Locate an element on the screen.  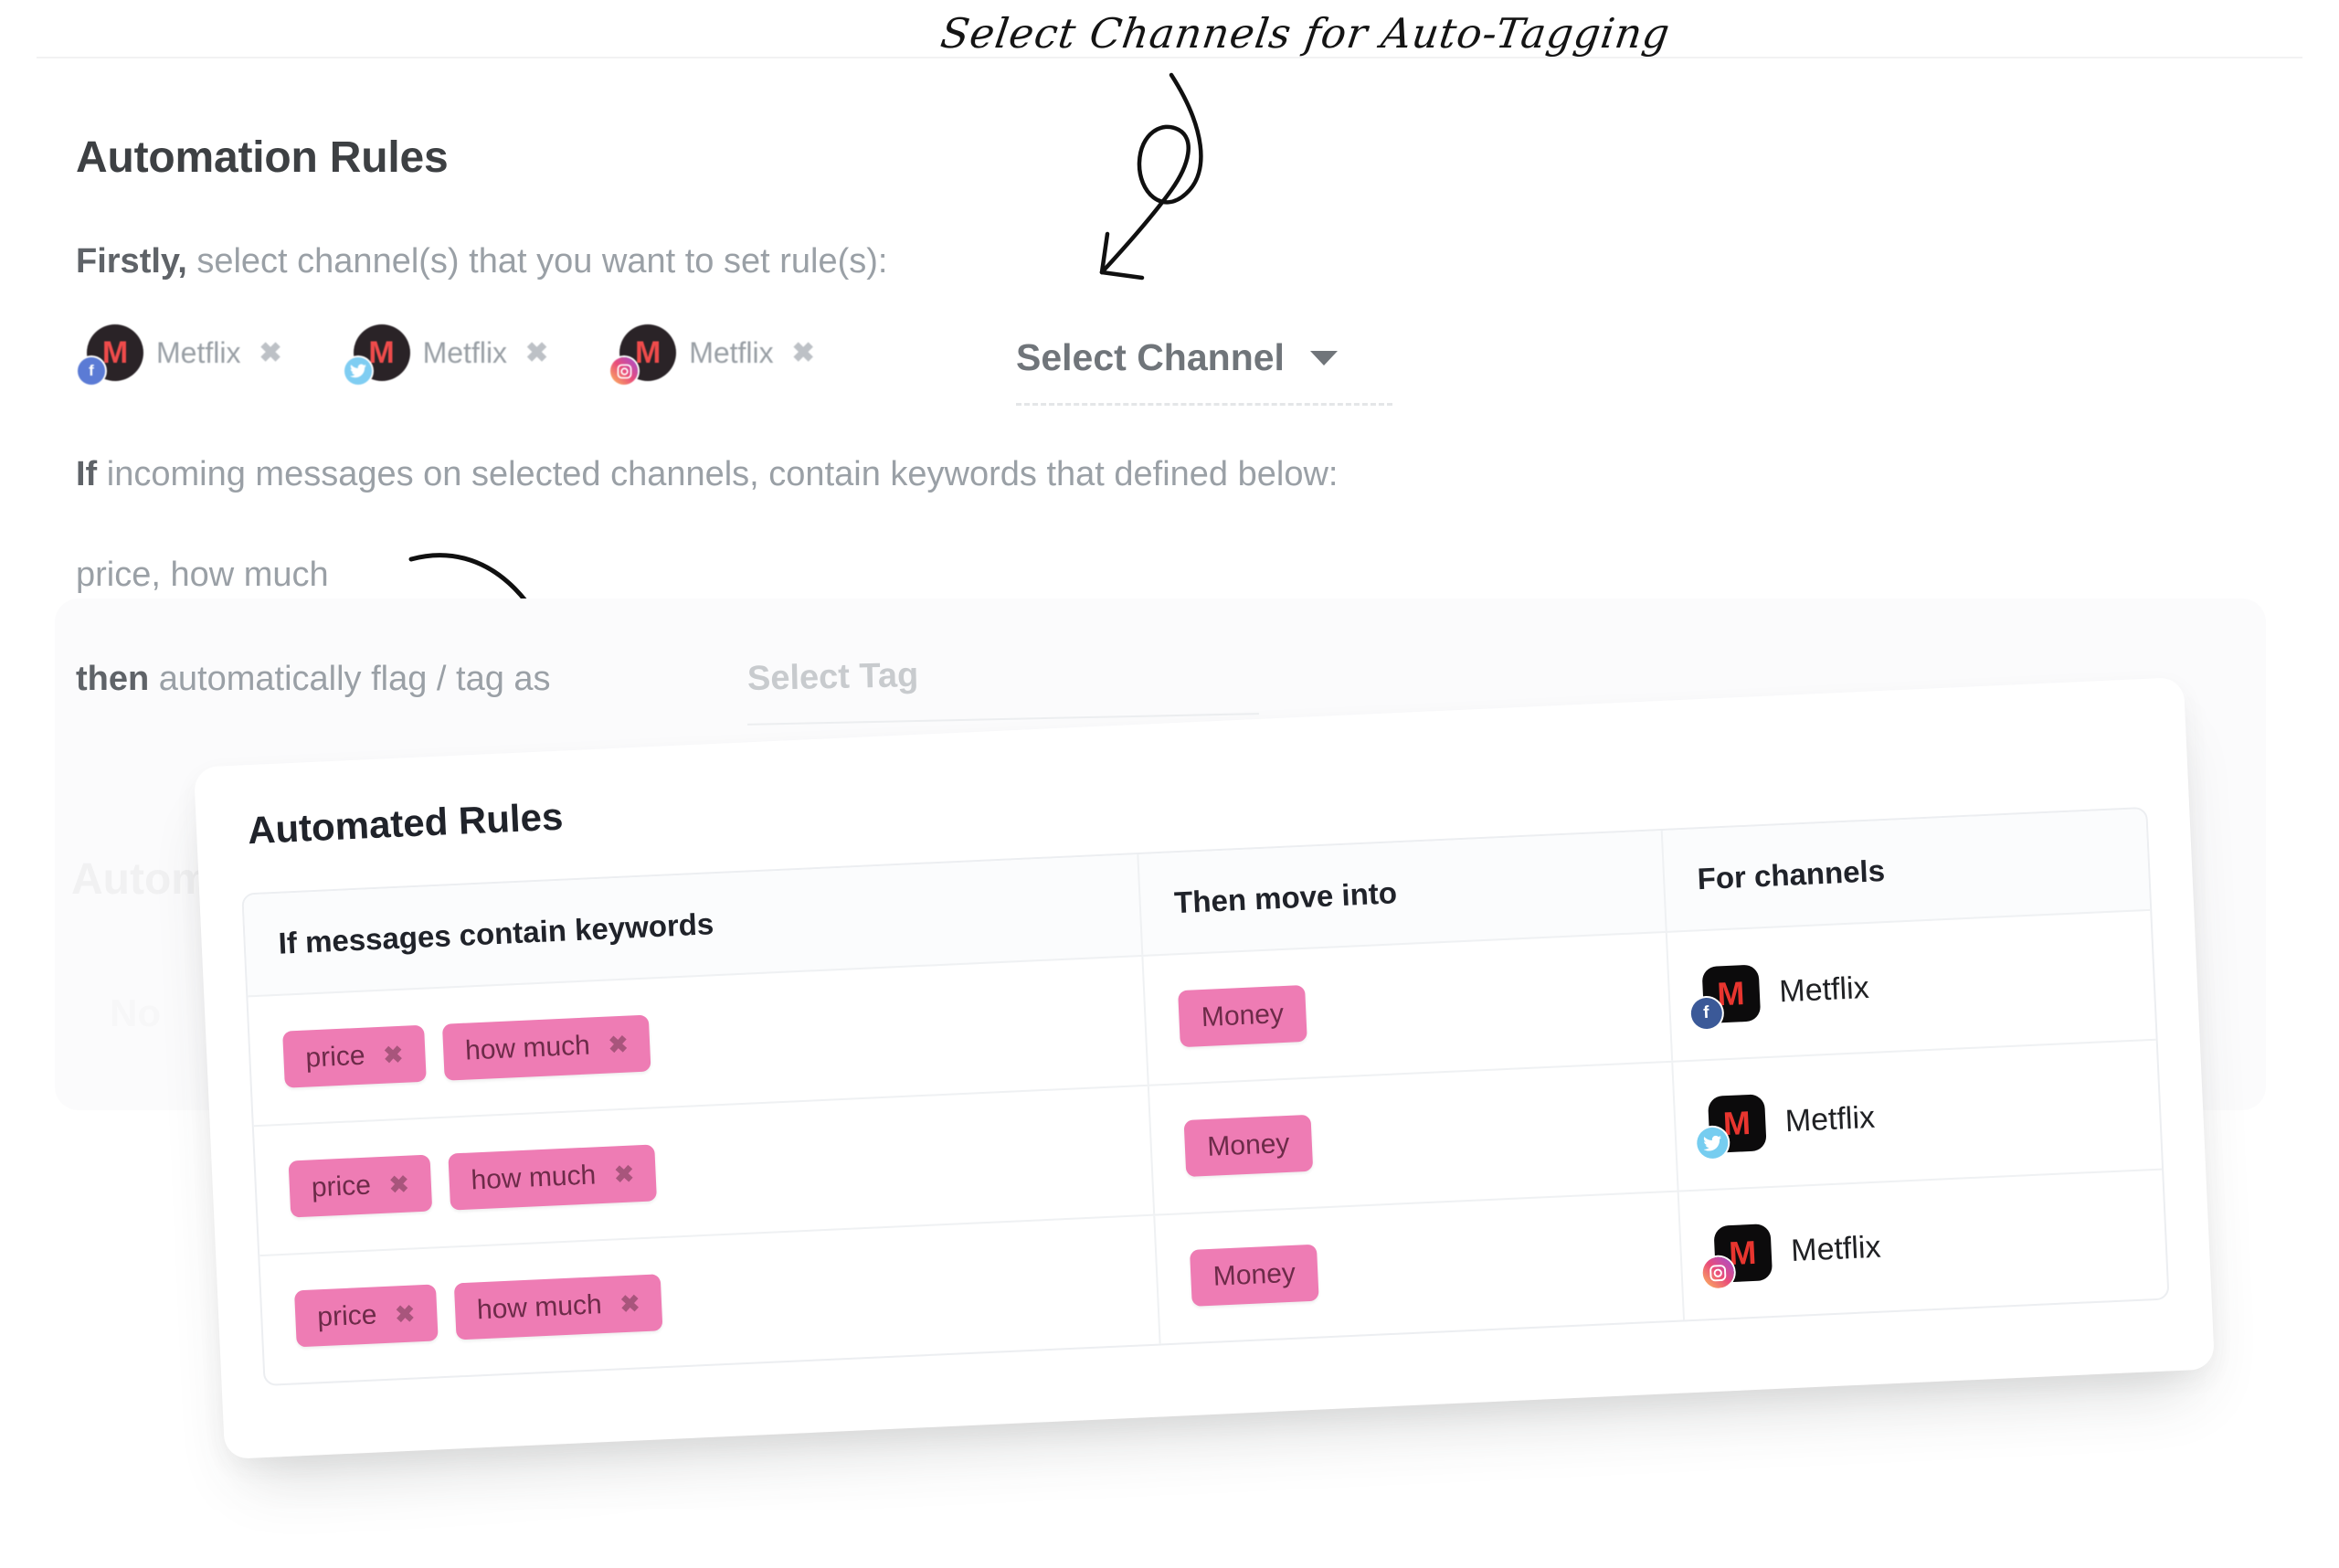
selected-channels-list: M f Metflix ✖ M Metflix ✖ M Metflix ✖ is located at coordinates (482, 355).